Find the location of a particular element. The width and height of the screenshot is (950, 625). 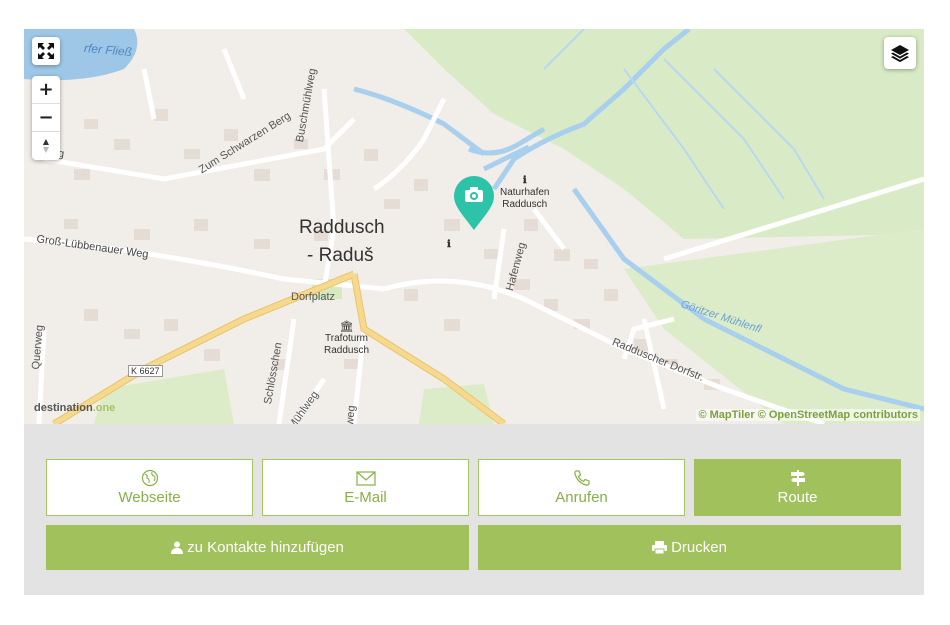

website-button: Webseite is located at coordinates (149, 487).